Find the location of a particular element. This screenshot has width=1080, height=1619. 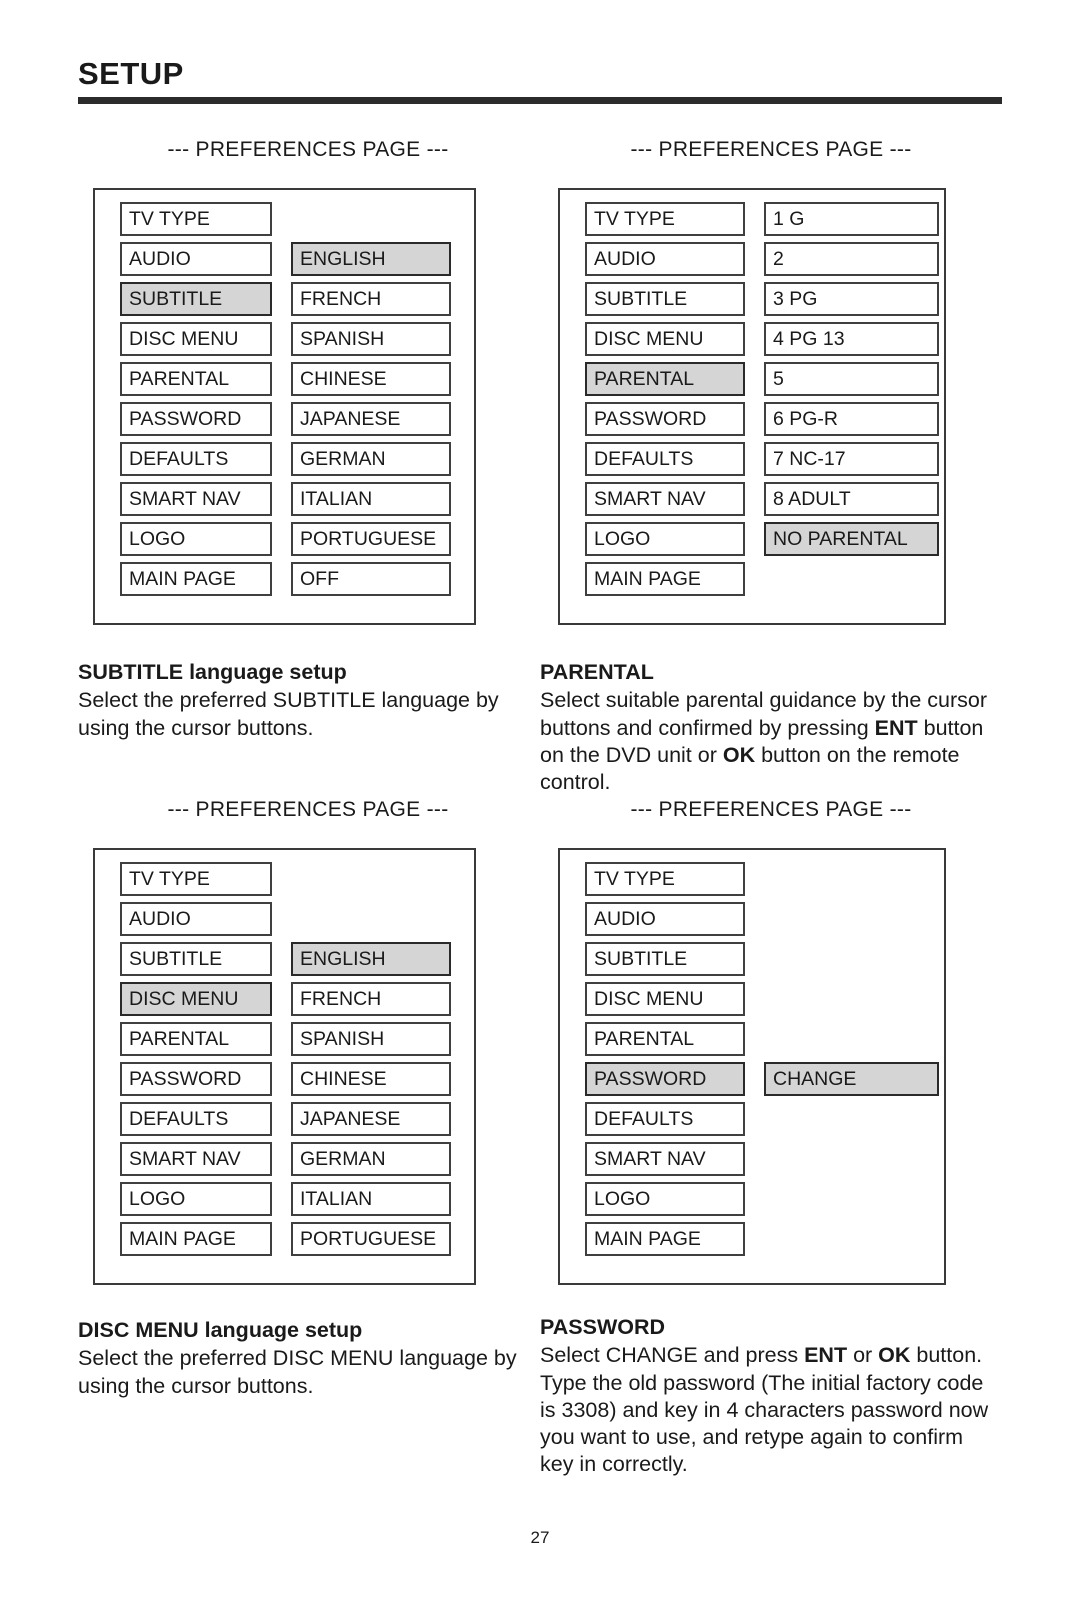

rating-2: 2 is located at coordinates (851, 259).